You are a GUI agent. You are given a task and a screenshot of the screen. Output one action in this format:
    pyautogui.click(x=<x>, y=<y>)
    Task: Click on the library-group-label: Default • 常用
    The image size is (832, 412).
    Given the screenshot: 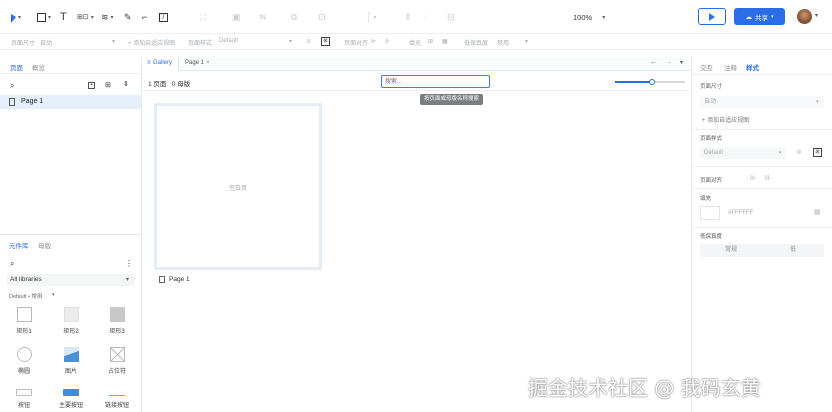 What is the action you would take?
    pyautogui.click(x=25, y=296)
    